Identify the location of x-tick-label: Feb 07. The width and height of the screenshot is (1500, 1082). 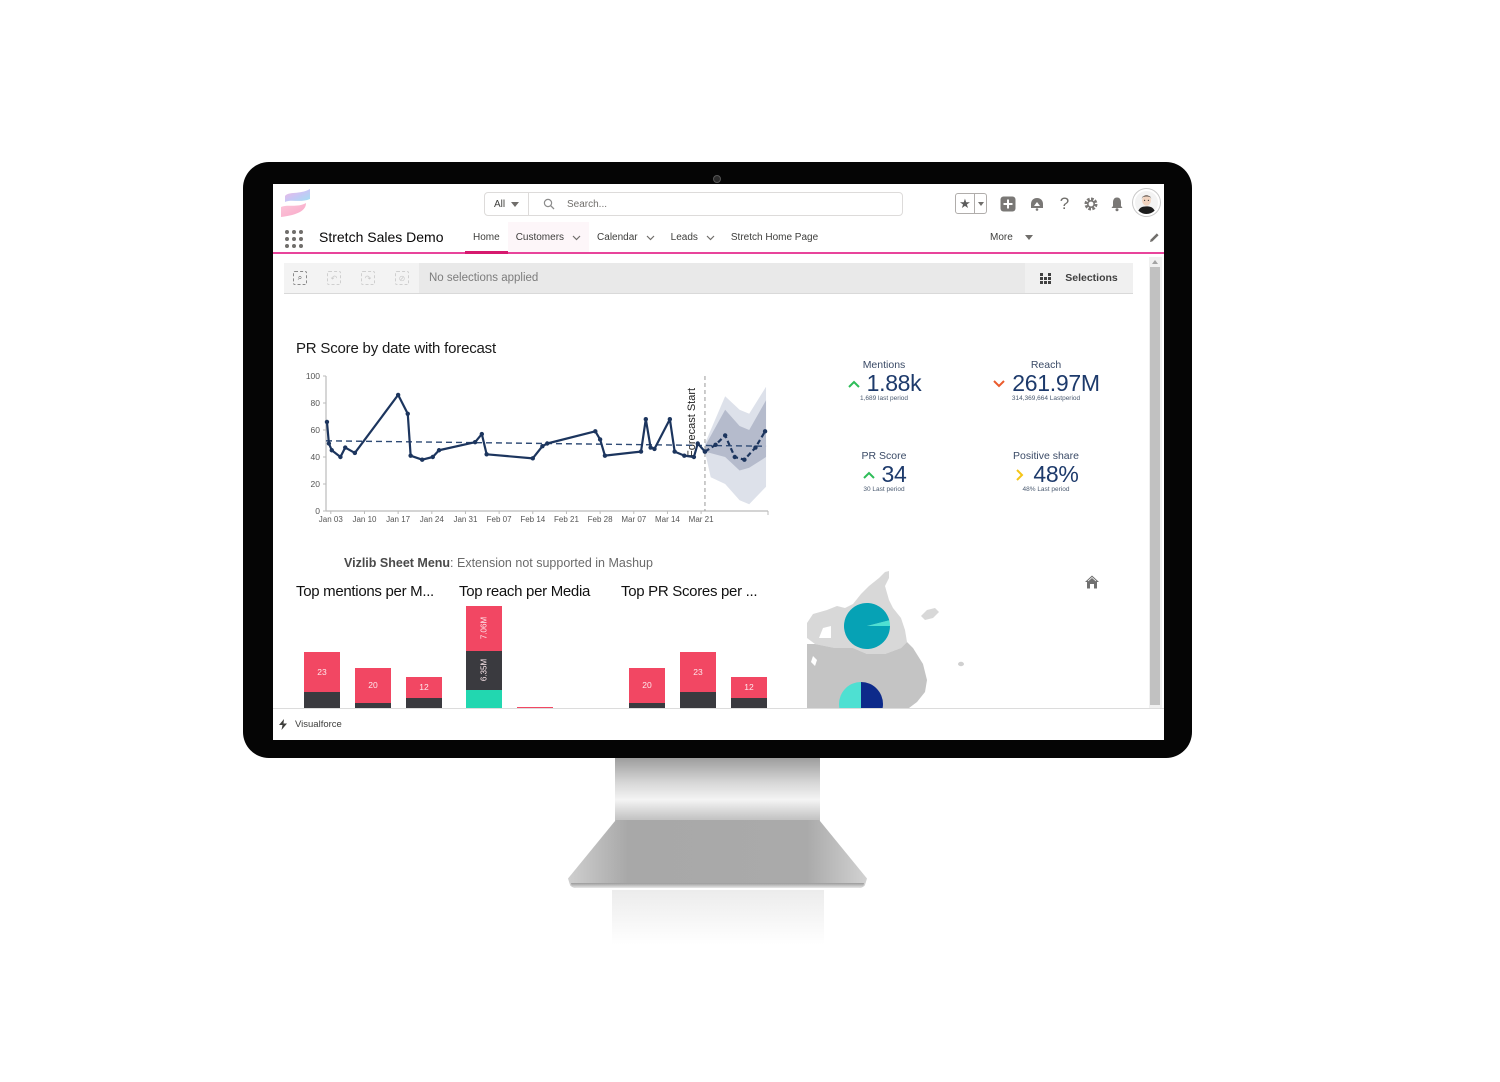
(499, 519).